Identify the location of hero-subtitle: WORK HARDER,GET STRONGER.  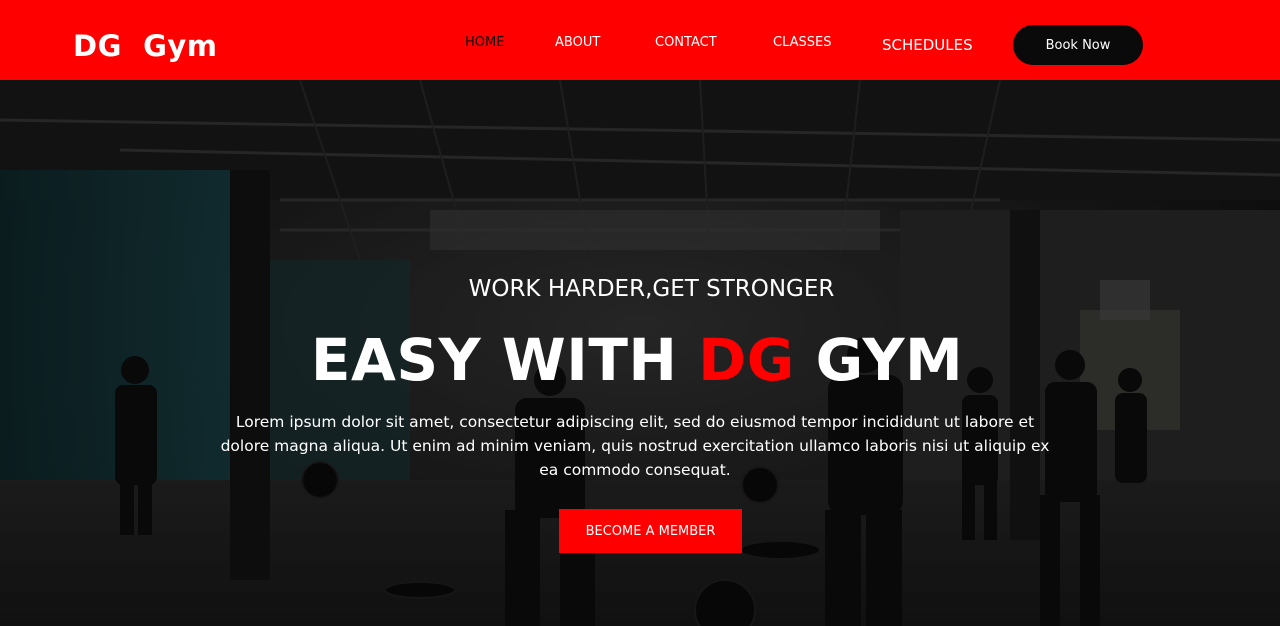
(651, 289).